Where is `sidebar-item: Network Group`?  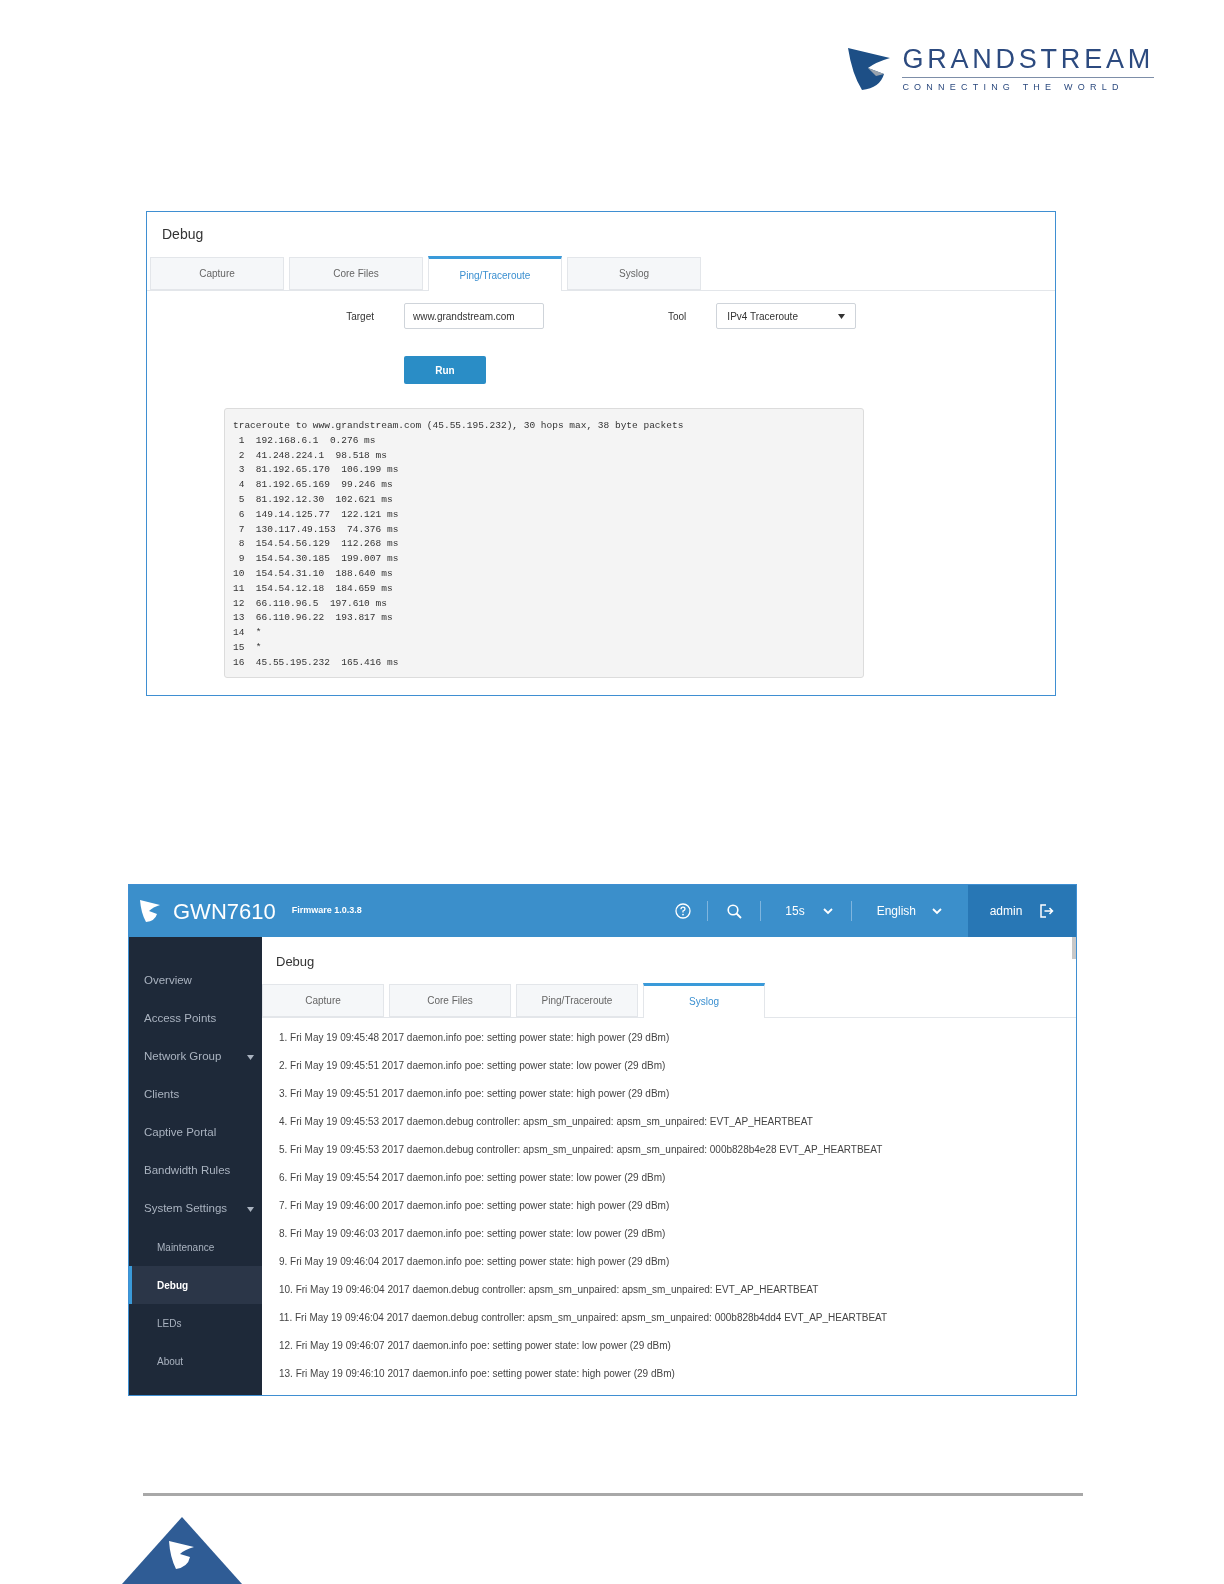 sidebar-item: Network Group is located at coordinates (195, 1057).